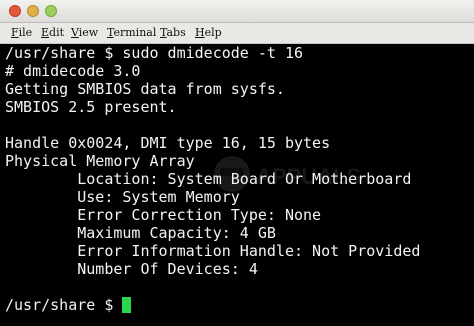 Image resolution: width=474 pixels, height=326 pixels. What do you see at coordinates (100, 161) in the screenshot?
I see `terminal-line-array-title: Physical Memory Array` at bounding box center [100, 161].